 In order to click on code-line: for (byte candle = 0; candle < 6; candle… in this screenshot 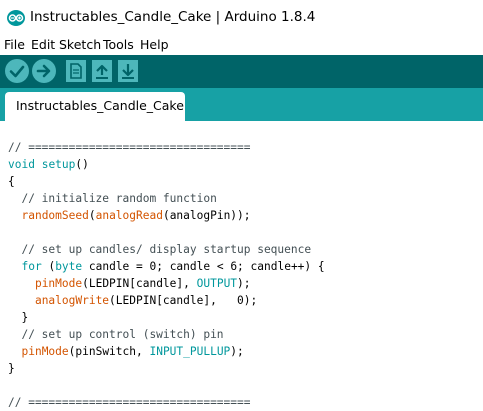, I will do `click(166, 266)`.